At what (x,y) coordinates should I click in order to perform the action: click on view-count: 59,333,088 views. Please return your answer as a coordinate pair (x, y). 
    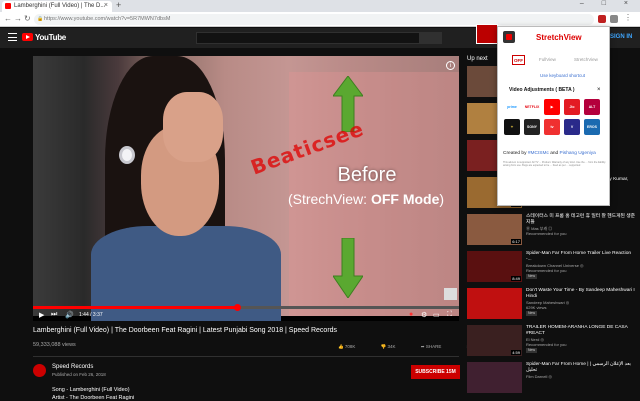
    Looking at the image, I should click on (54, 345).